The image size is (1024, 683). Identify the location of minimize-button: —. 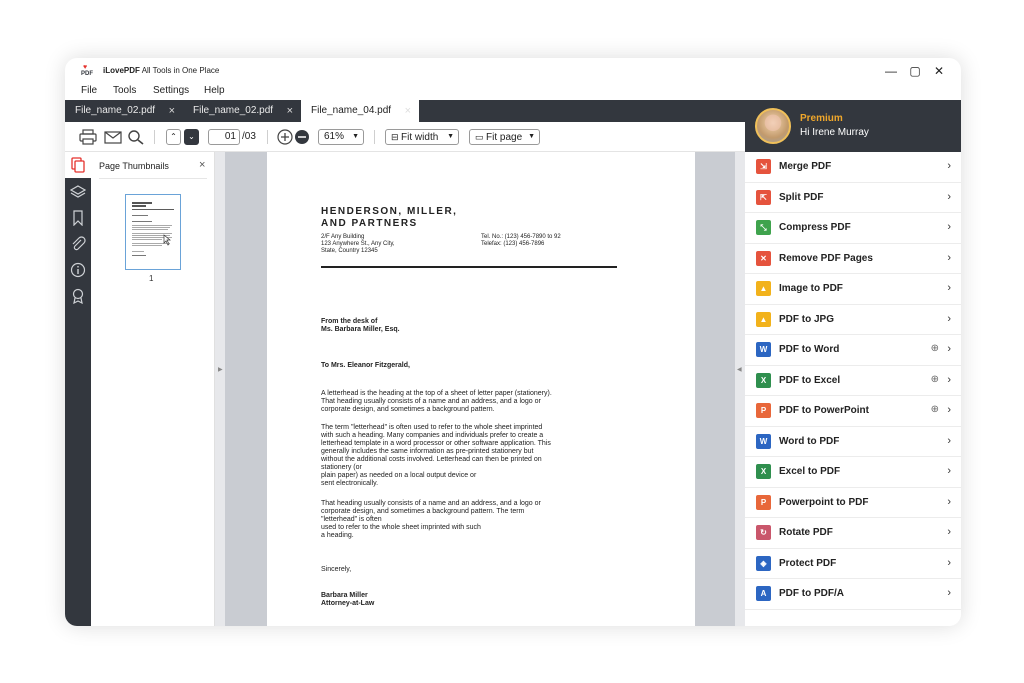
(891, 71).